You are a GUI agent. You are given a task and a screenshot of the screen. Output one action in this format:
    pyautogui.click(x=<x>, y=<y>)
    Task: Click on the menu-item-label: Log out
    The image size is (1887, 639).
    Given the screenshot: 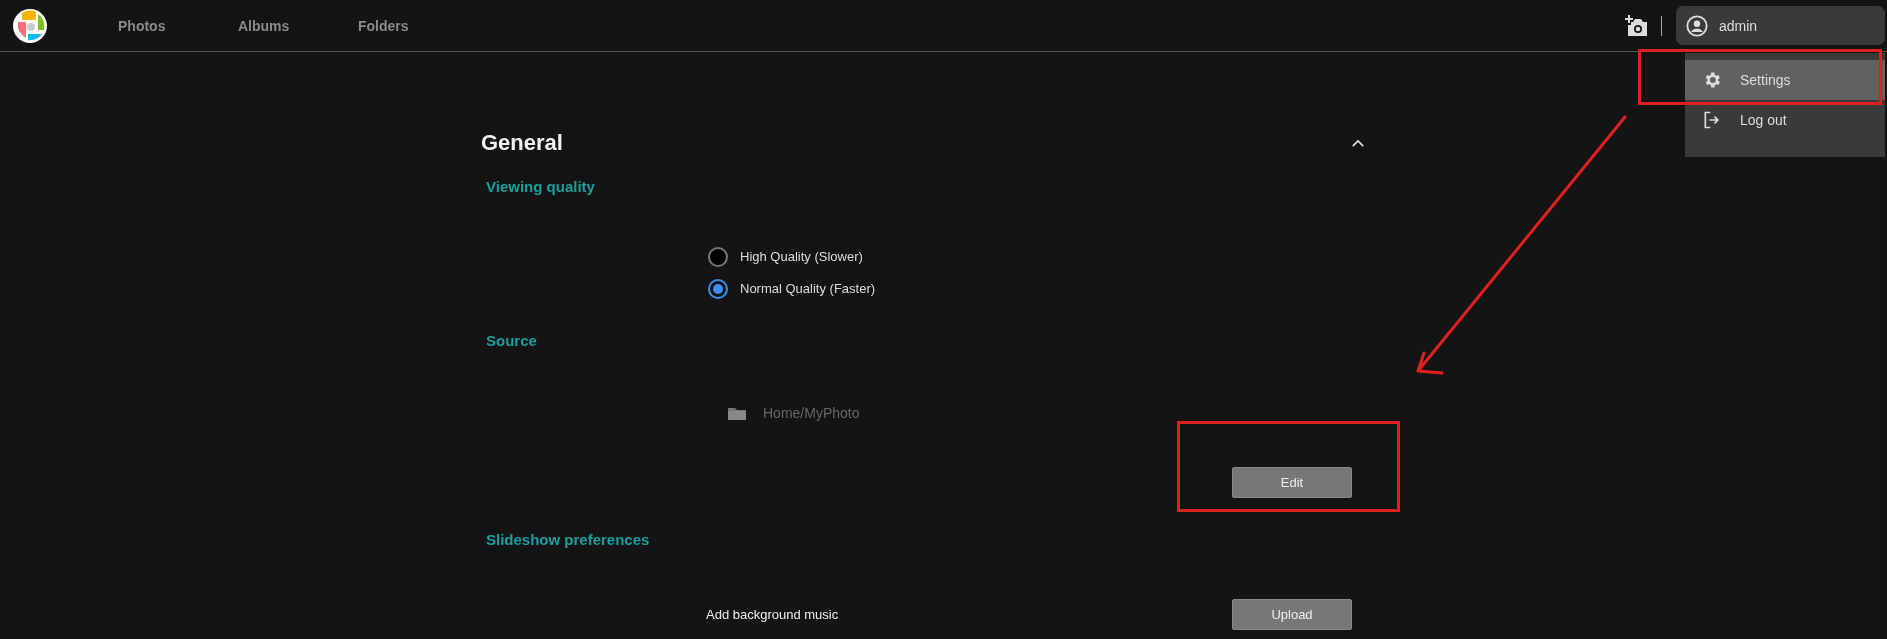 What is the action you would take?
    pyautogui.click(x=1763, y=120)
    